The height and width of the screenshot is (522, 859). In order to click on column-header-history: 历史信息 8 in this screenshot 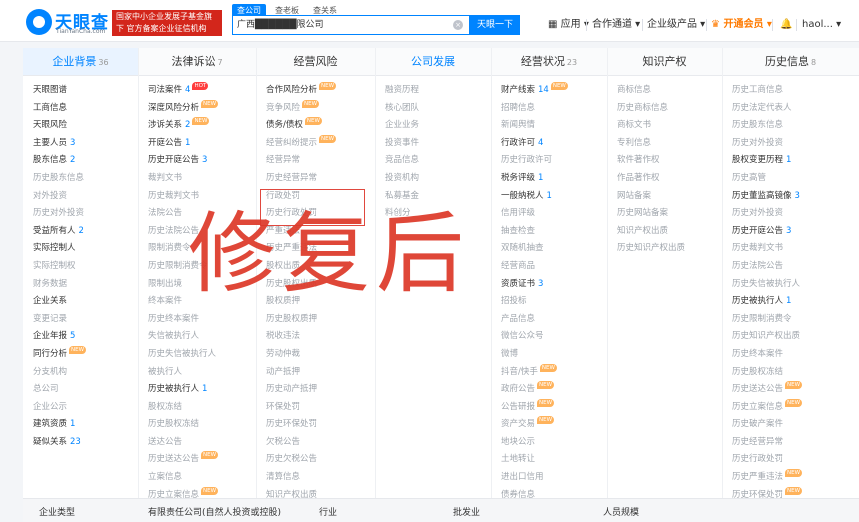, I will do `click(790, 62)`.